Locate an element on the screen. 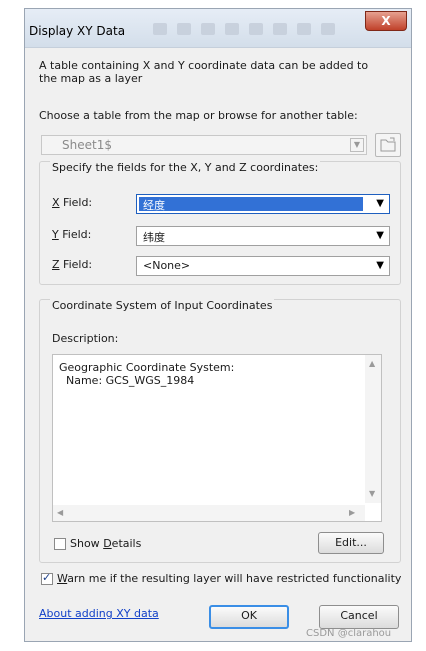 The image size is (426, 651). folder-open-icon is located at coordinates (388, 144).